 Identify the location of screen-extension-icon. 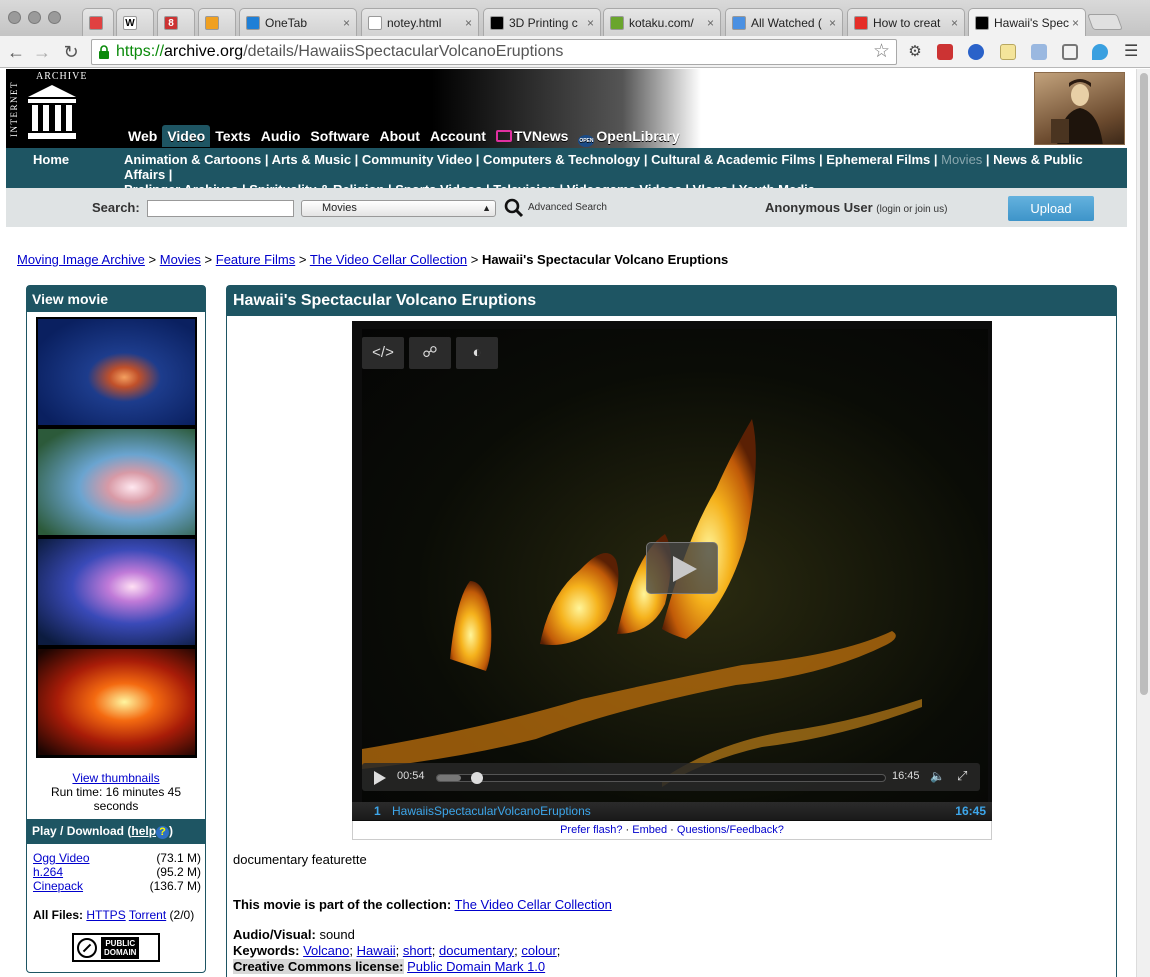
(1039, 52).